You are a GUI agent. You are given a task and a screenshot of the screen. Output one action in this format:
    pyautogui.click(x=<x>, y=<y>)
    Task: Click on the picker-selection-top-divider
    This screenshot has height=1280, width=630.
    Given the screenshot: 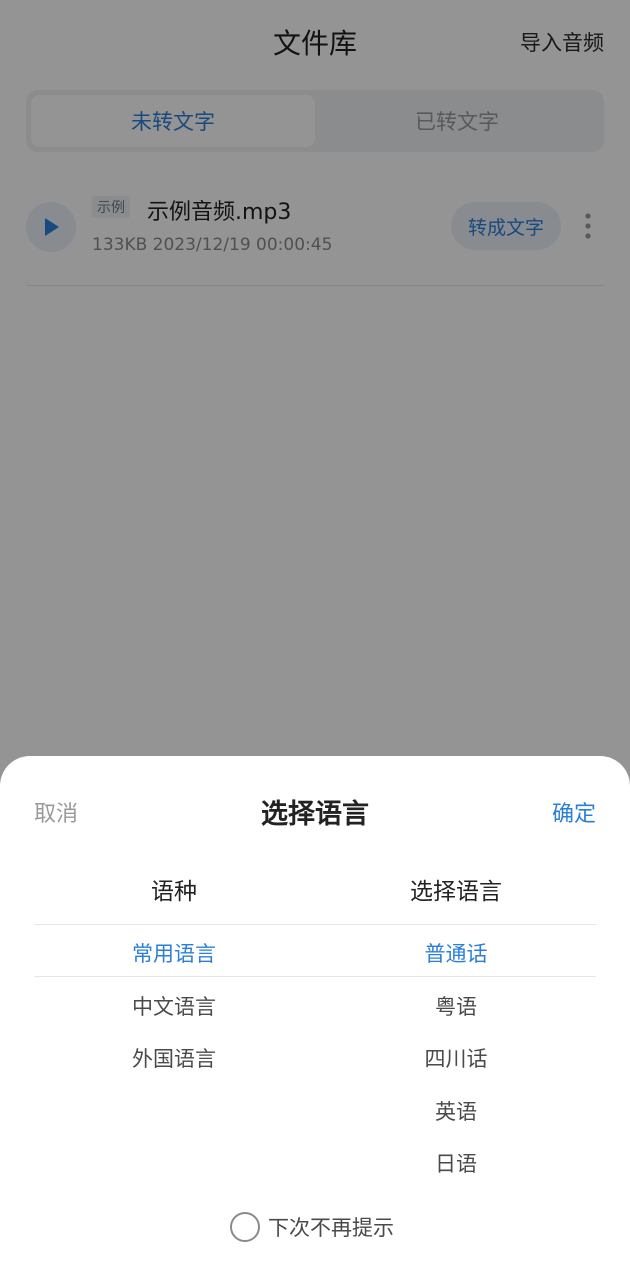 What is the action you would take?
    pyautogui.click(x=315, y=924)
    